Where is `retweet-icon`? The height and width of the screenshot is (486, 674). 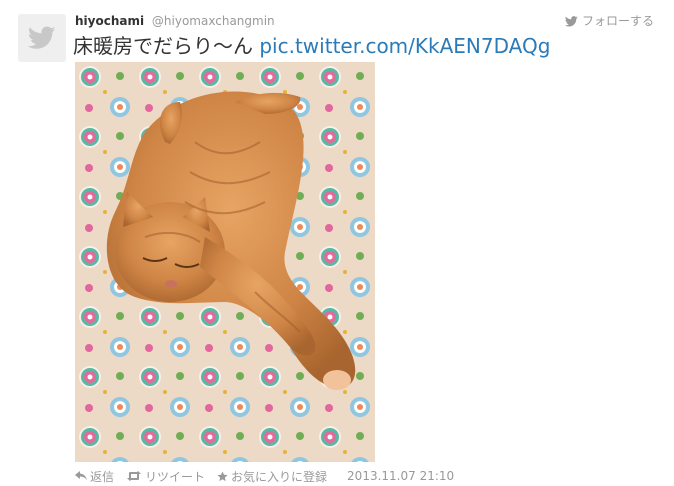 retweet-icon is located at coordinates (134, 476).